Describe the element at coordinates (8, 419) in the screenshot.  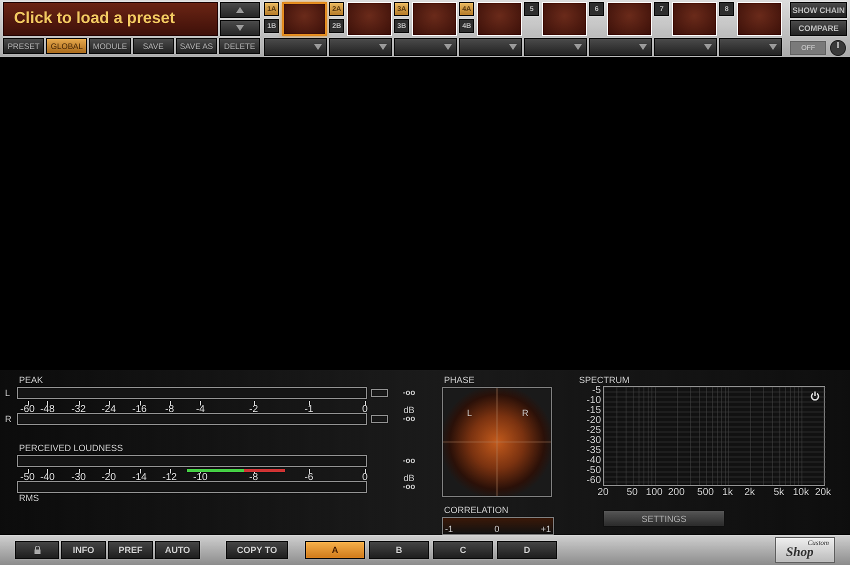
I see `channel-label: R` at that location.